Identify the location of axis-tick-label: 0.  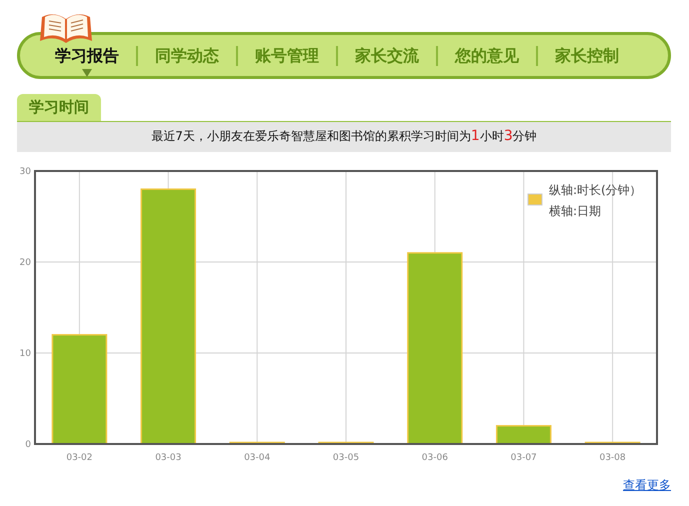
(28, 445).